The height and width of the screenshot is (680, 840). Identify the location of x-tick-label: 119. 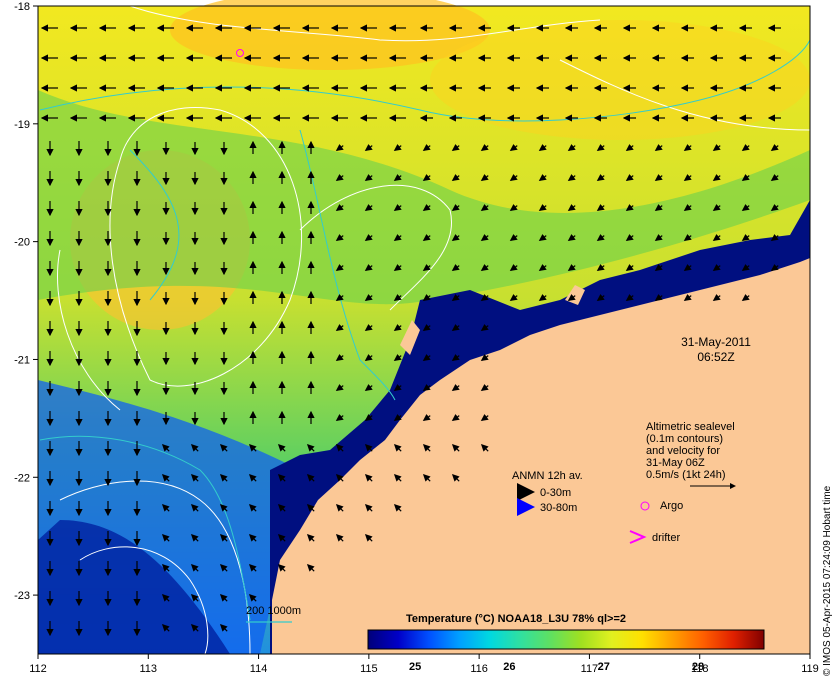
(810, 669).